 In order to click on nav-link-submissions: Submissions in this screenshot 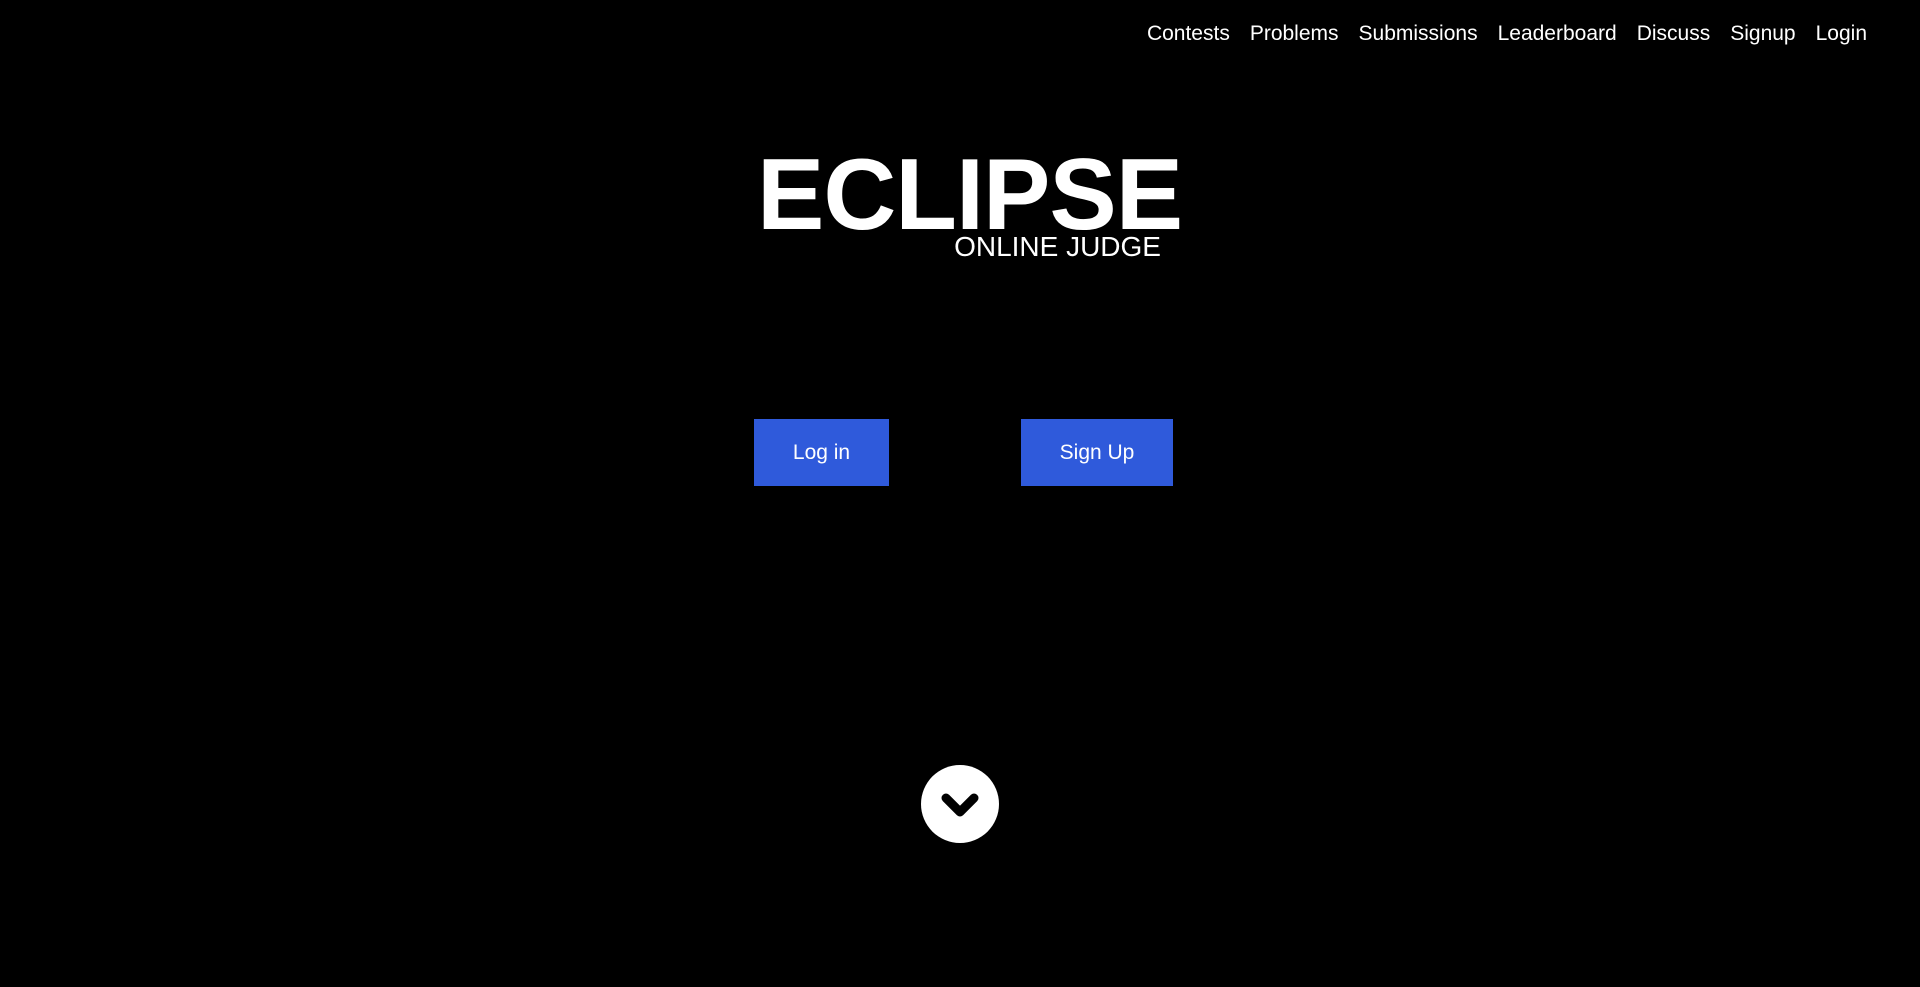, I will do `click(1418, 34)`.